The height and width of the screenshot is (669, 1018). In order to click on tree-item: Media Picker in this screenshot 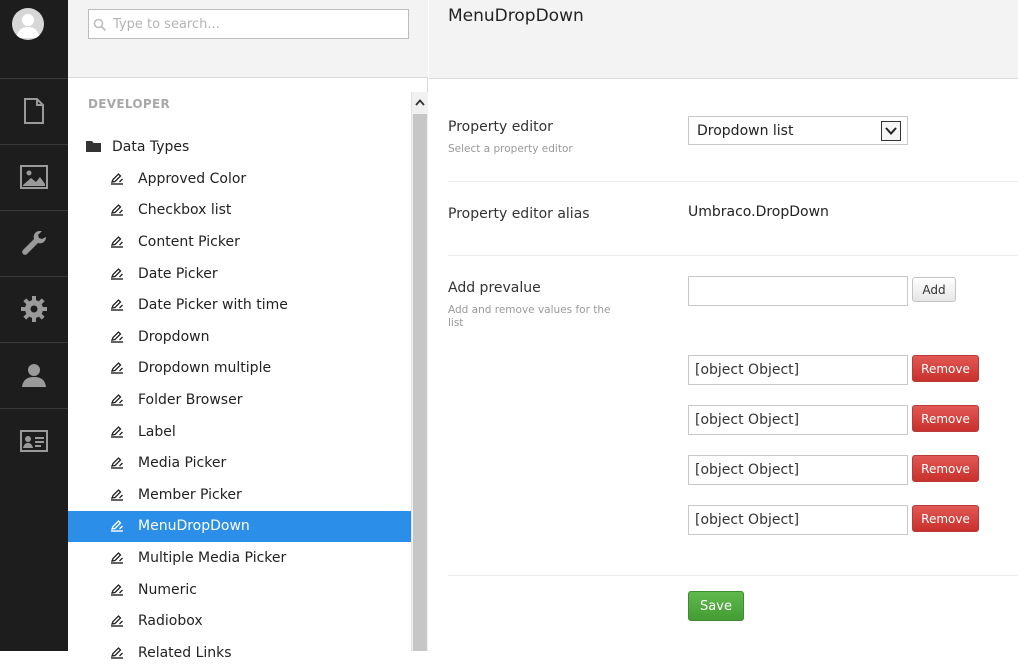, I will do `click(239, 463)`.